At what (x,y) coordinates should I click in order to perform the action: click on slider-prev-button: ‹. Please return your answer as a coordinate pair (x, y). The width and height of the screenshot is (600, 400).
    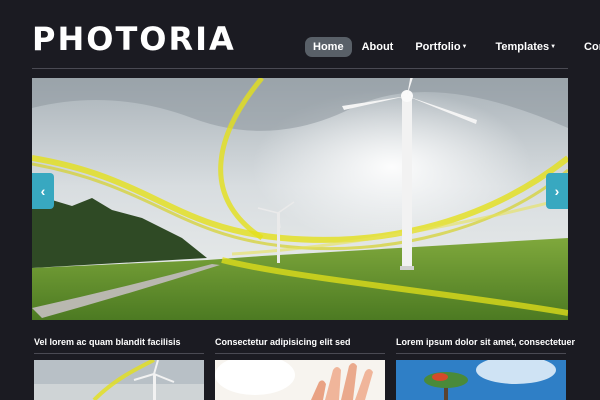
    Looking at the image, I should click on (43, 191).